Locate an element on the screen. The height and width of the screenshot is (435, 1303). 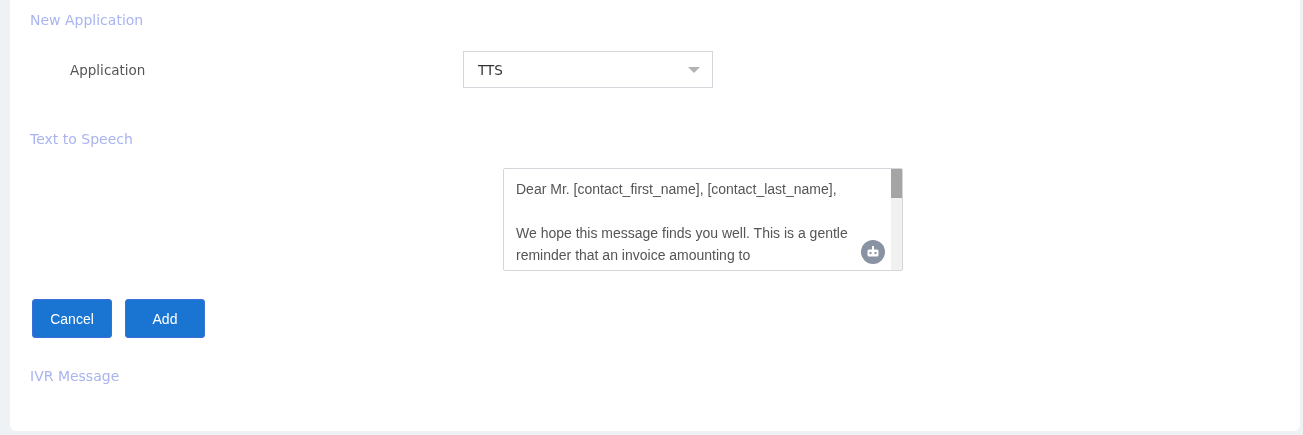
add-button: Add is located at coordinates (165, 318).